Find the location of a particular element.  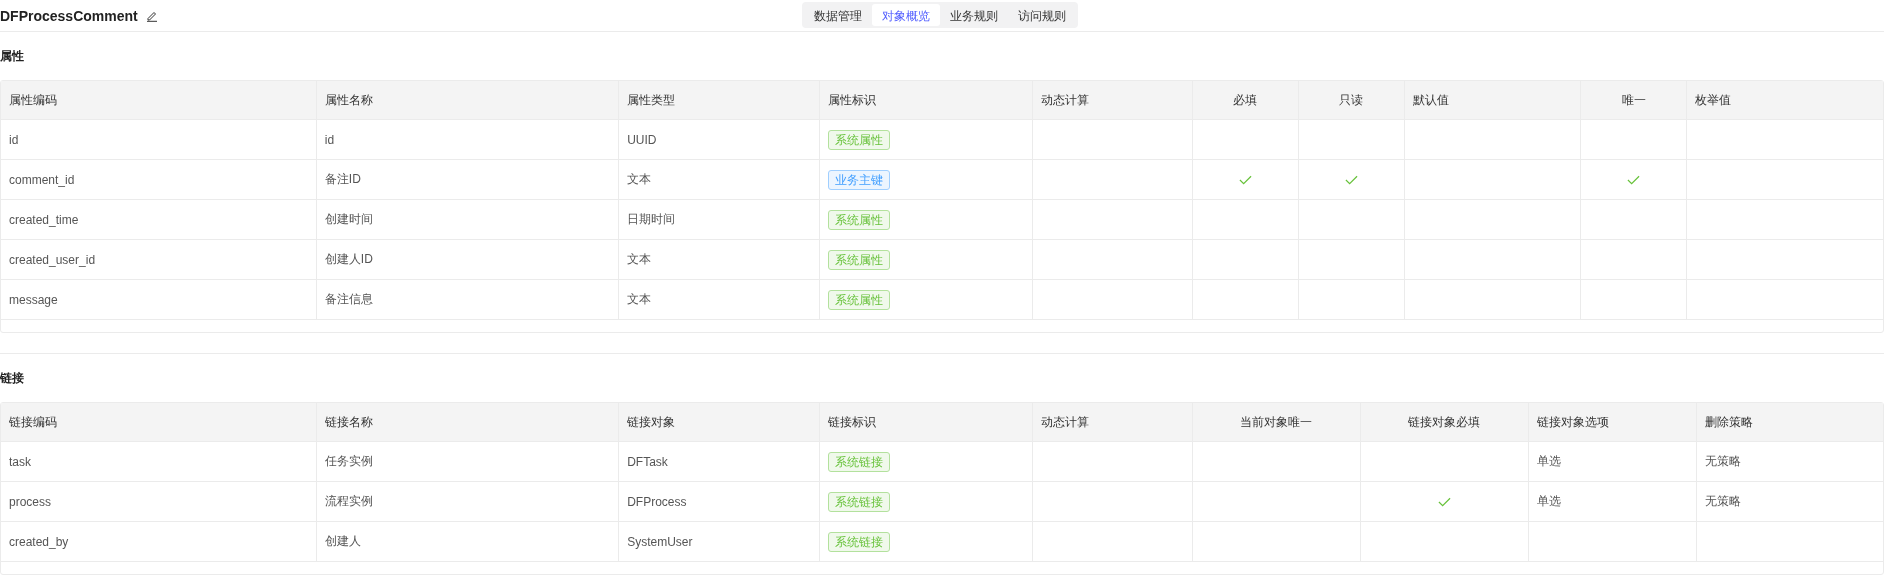

column-header: 链接对象必填 is located at coordinates (1444, 422).